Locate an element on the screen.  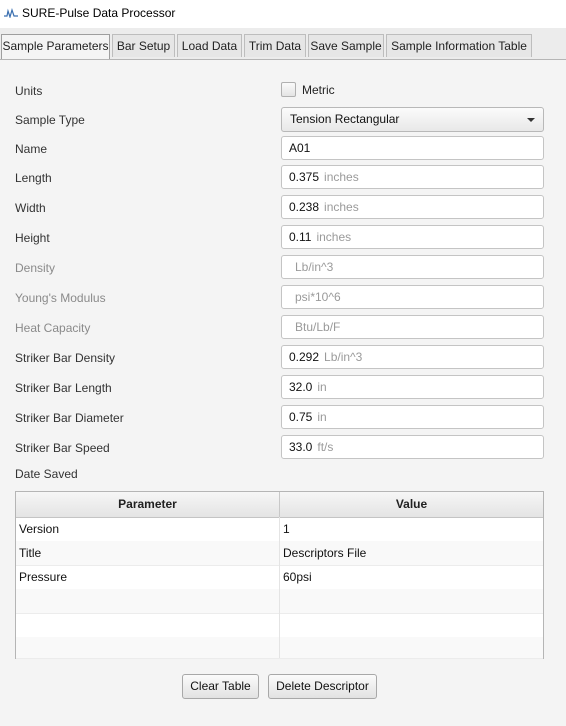
striker-bar-length-unit: in is located at coordinates (322, 387).